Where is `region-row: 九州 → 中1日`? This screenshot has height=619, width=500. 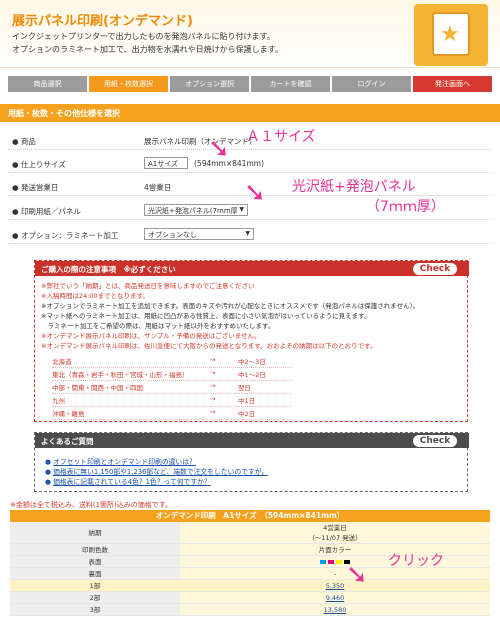 region-row: 九州 → 中1日 is located at coordinates (172, 401).